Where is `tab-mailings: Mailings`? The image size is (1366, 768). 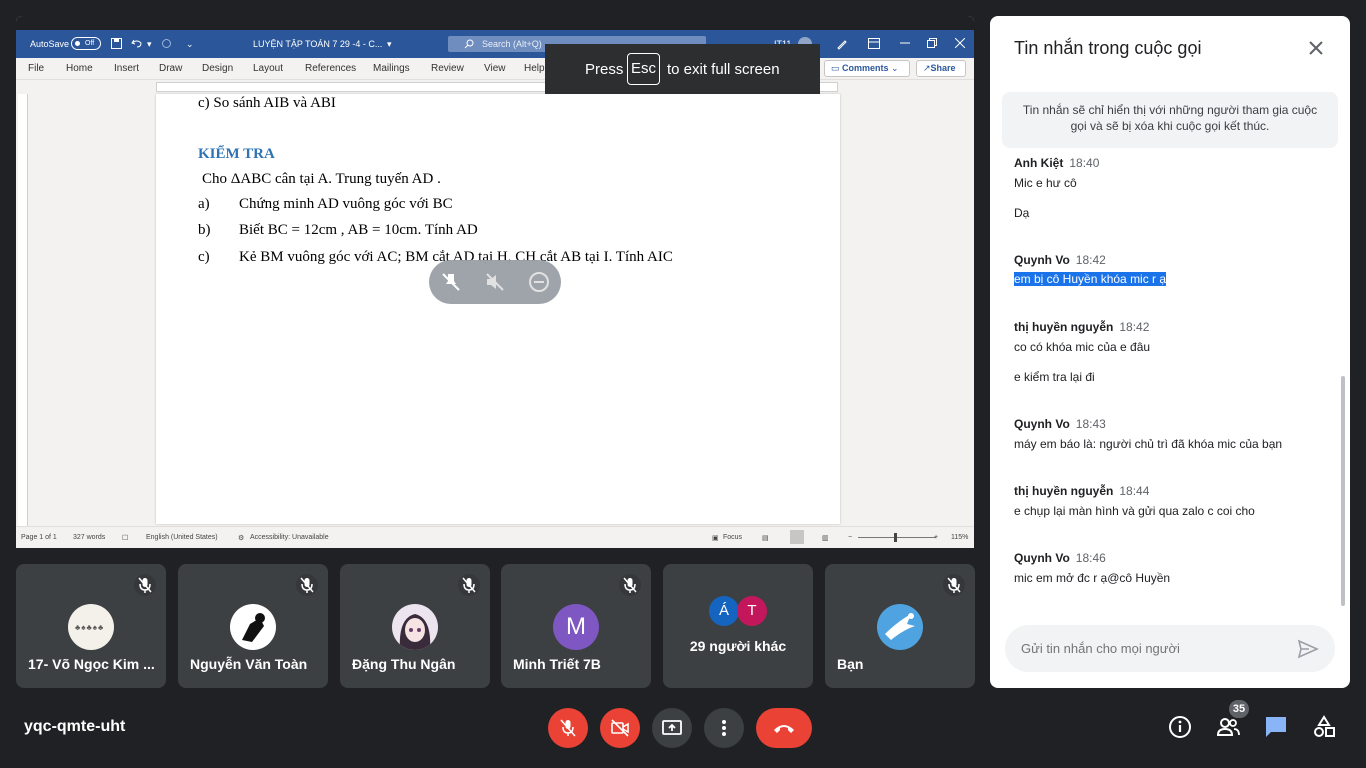
tab-mailings: Mailings is located at coordinates (391, 68).